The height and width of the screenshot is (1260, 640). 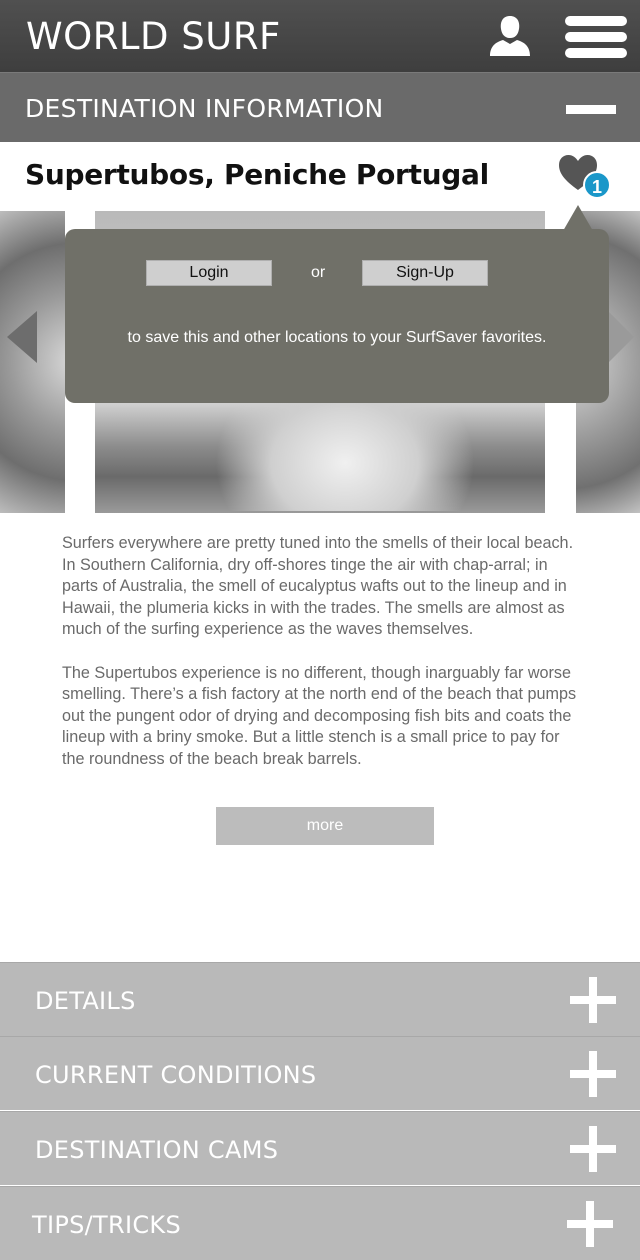 What do you see at coordinates (153, 36) in the screenshot?
I see `app-title: WORLD SURF` at bounding box center [153, 36].